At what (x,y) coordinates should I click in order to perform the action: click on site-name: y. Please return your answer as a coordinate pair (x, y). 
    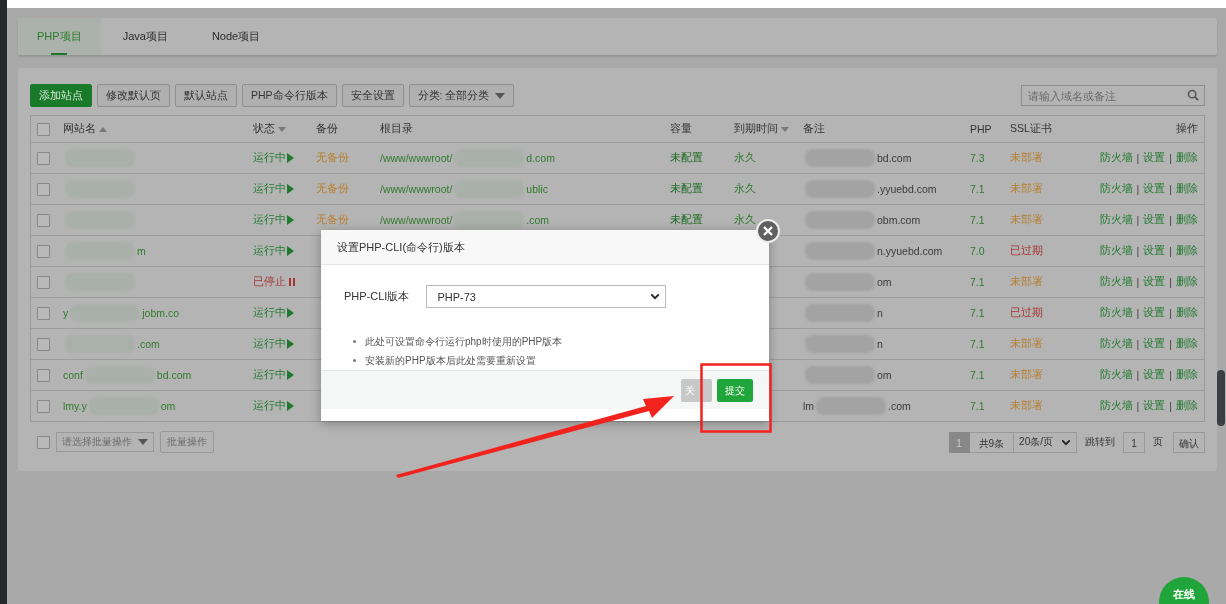
    Looking at the image, I should click on (66, 313).